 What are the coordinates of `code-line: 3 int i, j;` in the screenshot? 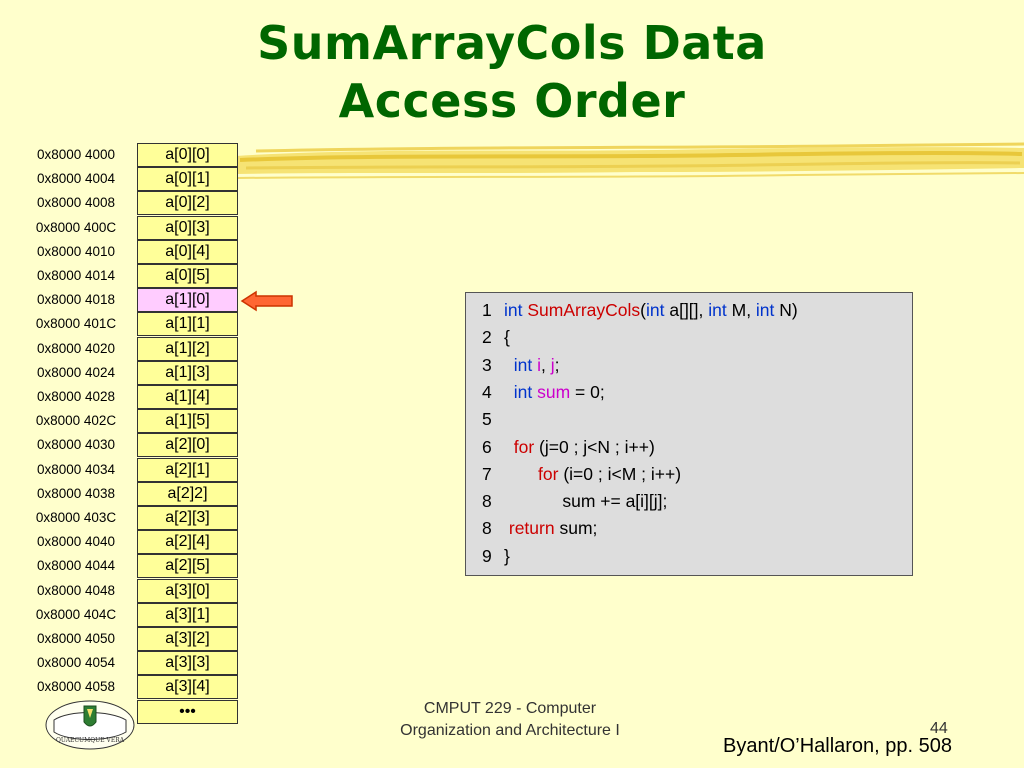 It's located at (520, 365).